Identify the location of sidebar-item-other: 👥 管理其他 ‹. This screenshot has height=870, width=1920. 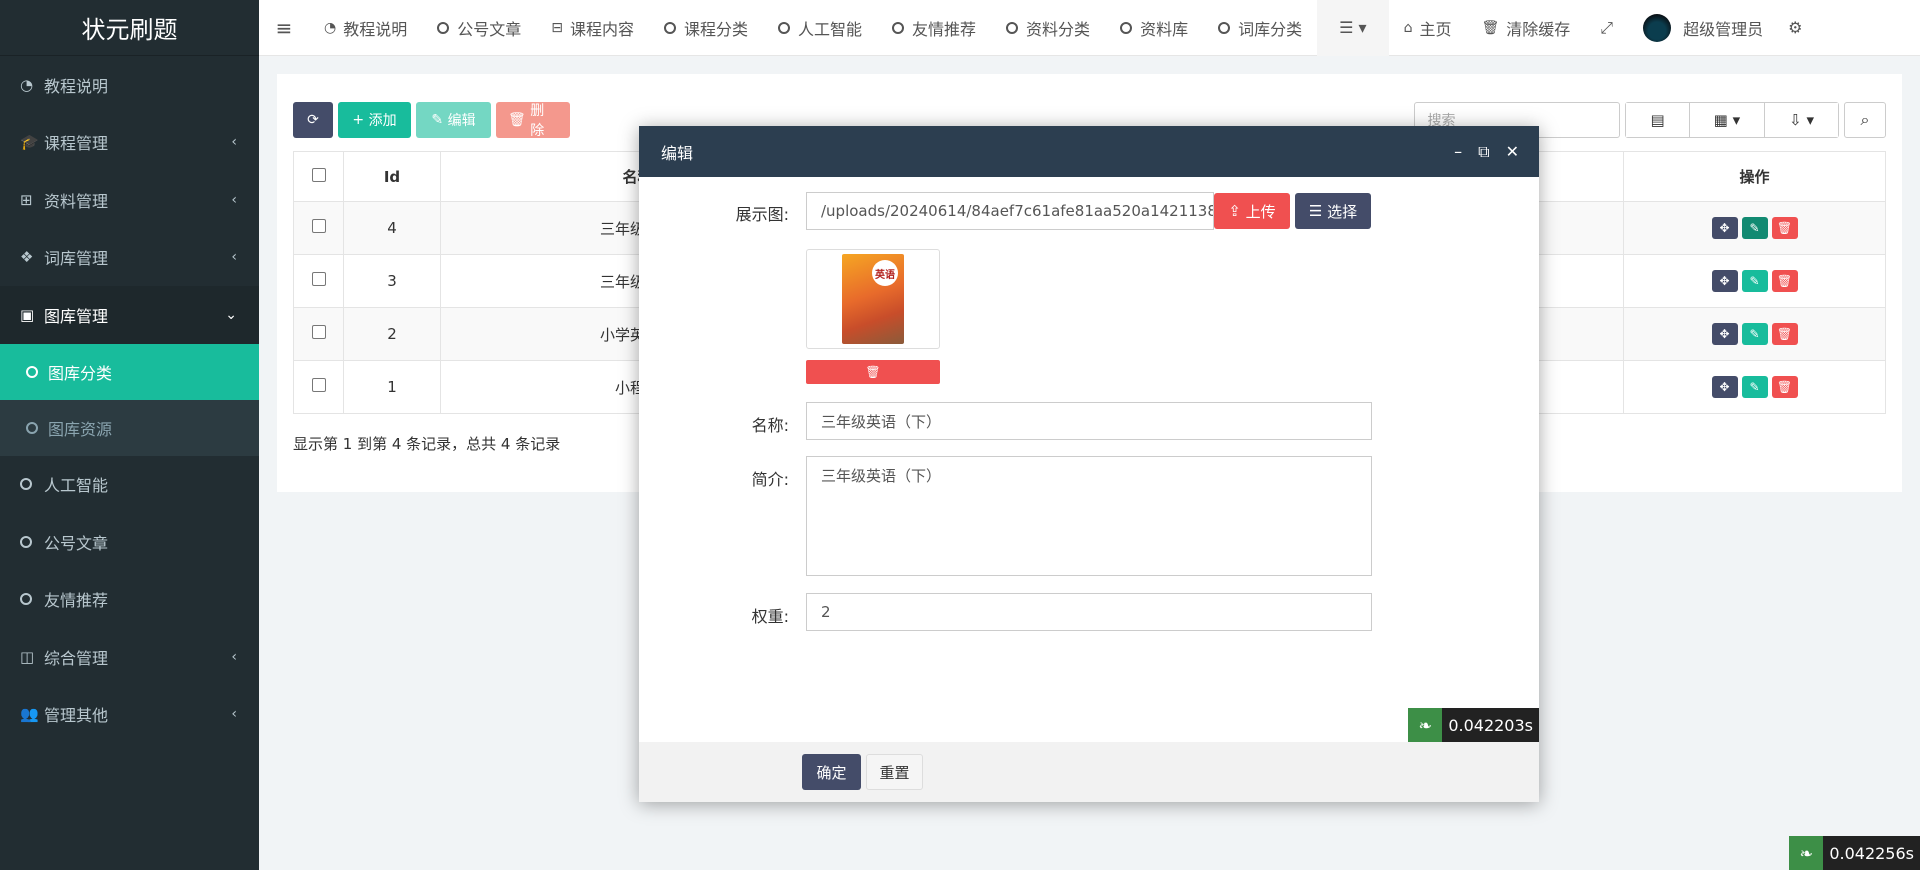
(129, 715).